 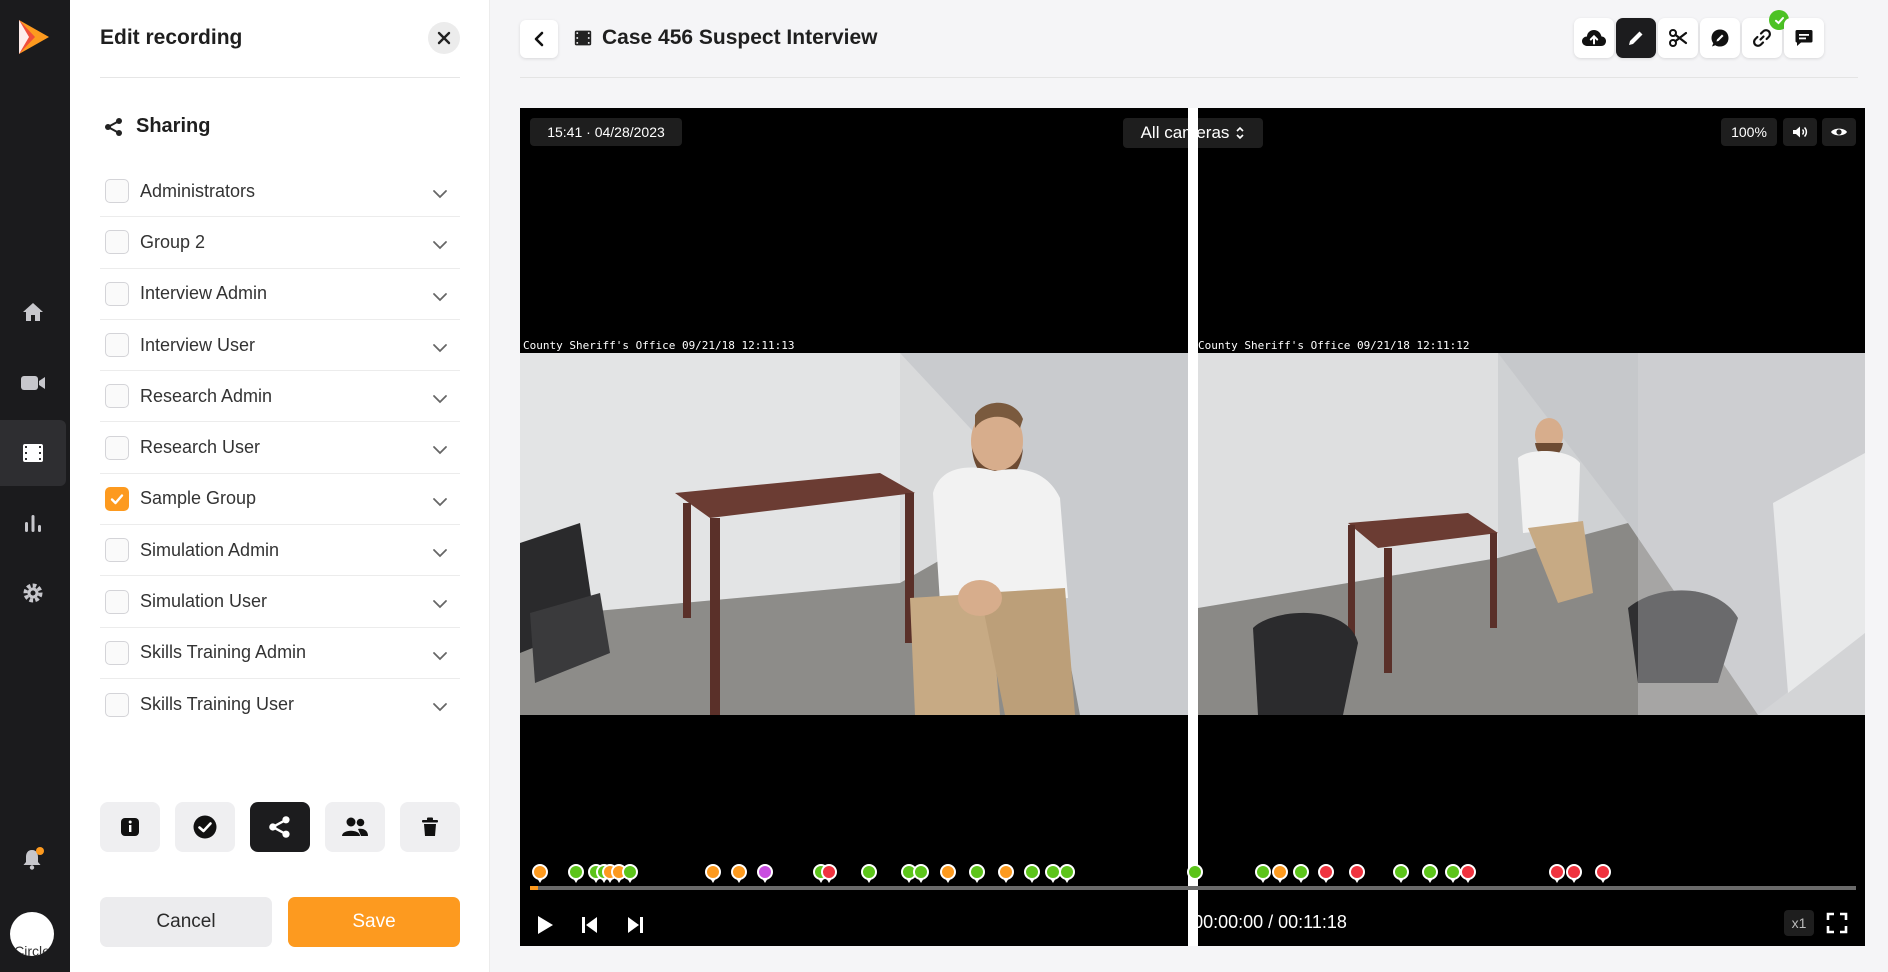 I want to click on status-tab-button, so click(x=205, y=827).